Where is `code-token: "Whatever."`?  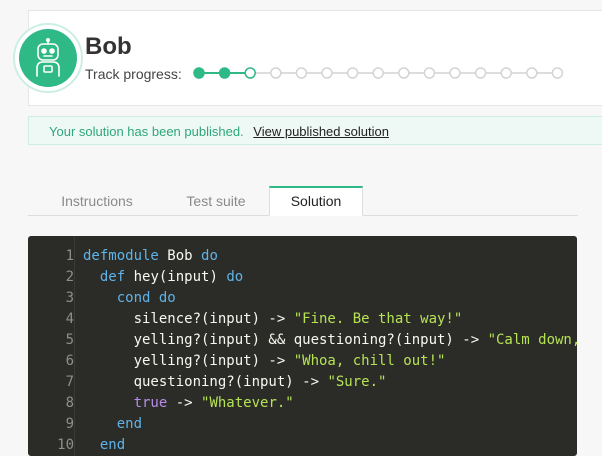
code-token: "Whatever." is located at coordinates (247, 403).